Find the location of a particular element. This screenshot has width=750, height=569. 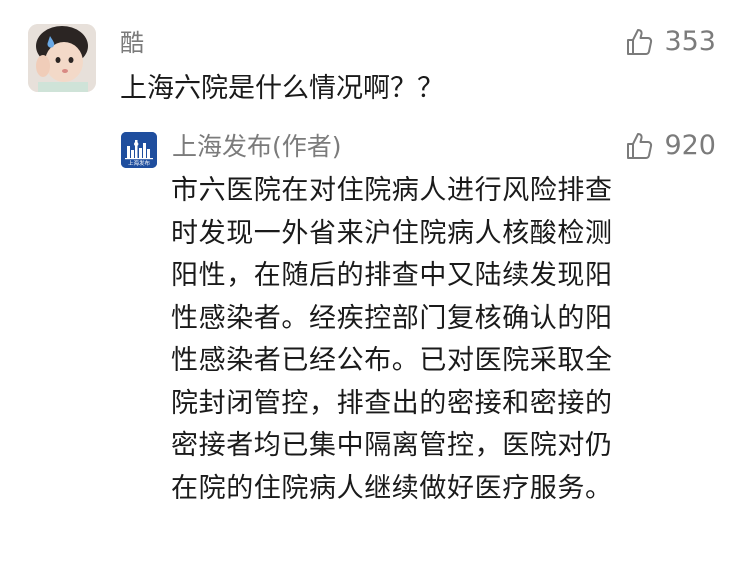

child-photo-avatar-icon is located at coordinates (62, 58).